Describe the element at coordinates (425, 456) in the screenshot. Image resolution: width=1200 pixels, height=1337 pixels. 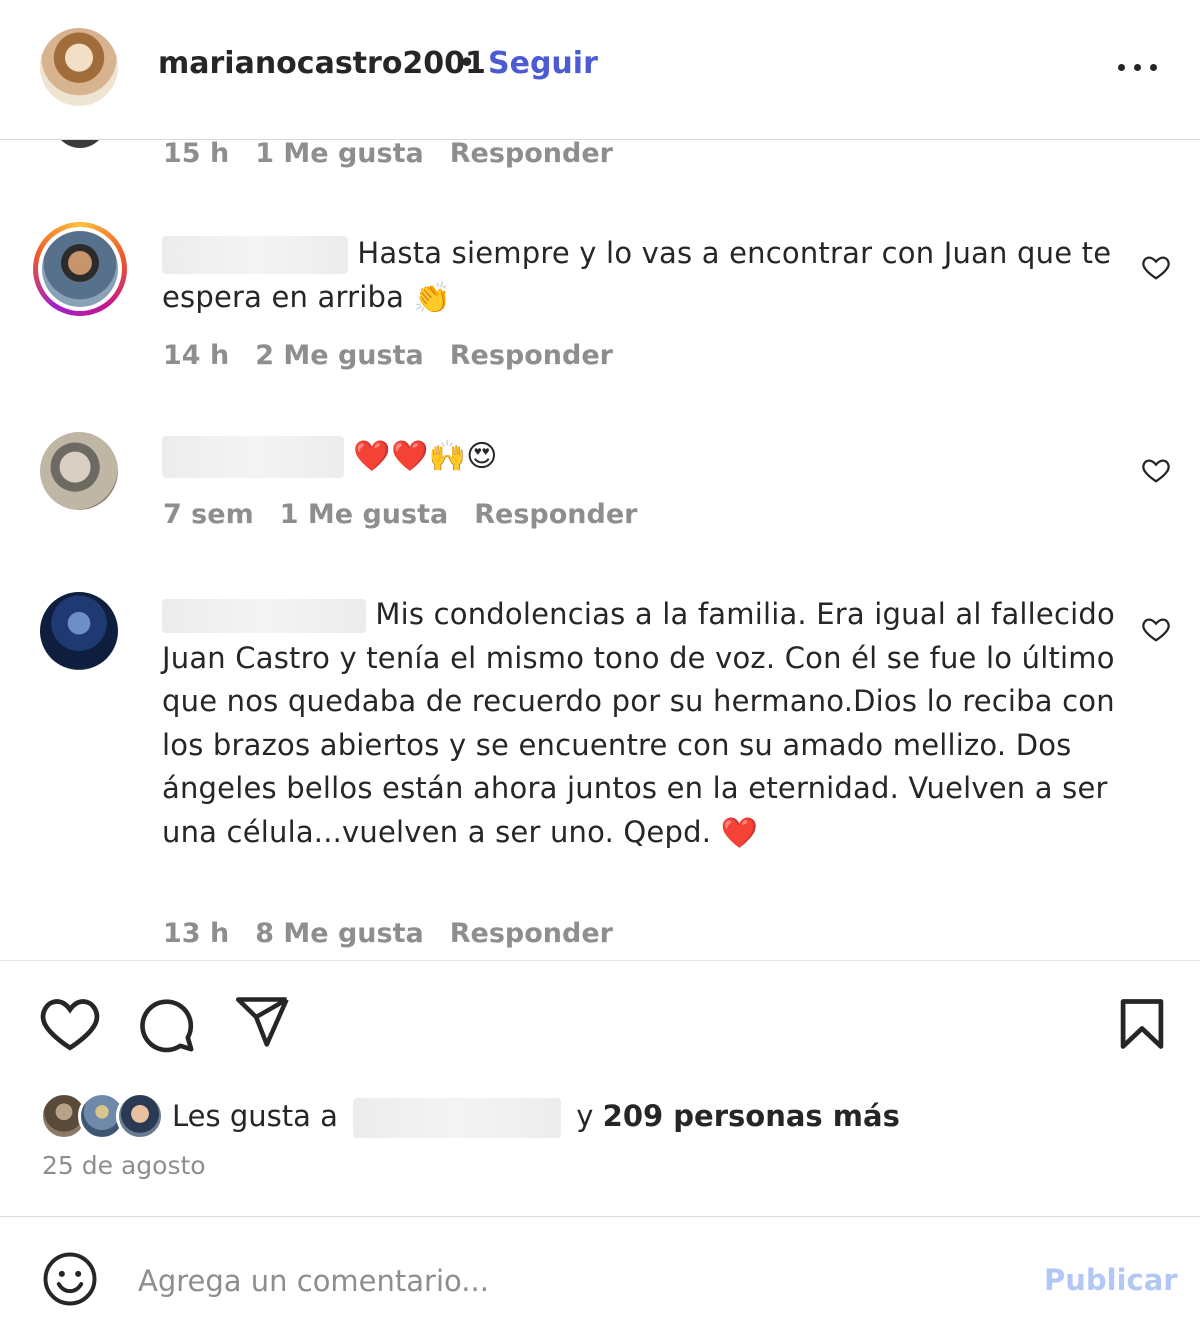
I see `reaction-emojis: ❤️❤️🙌😍` at that location.